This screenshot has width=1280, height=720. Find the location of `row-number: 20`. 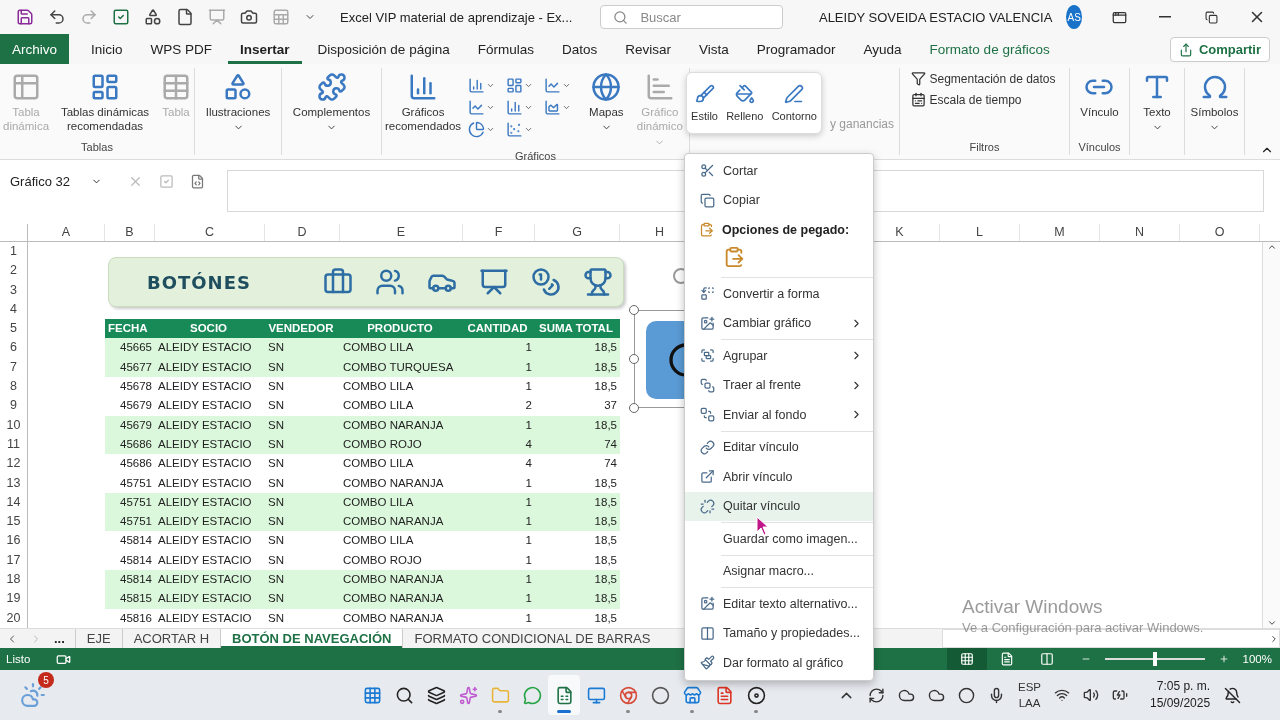

row-number: 20 is located at coordinates (14, 618).